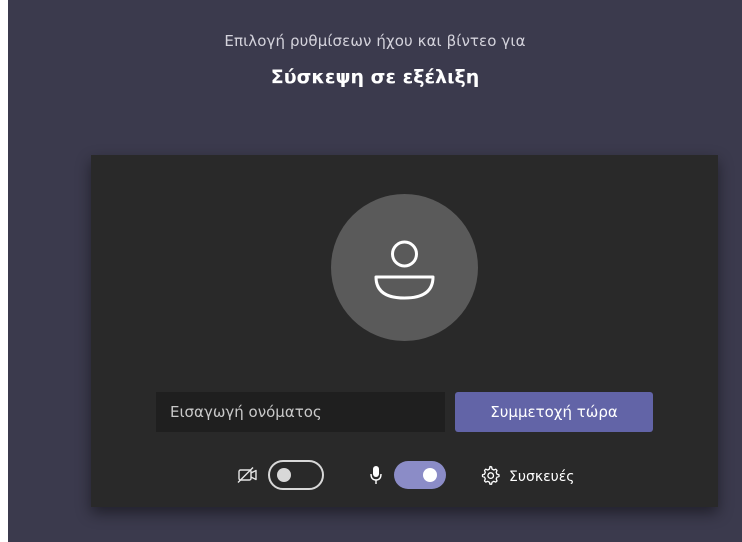  What do you see at coordinates (376, 477) in the screenshot?
I see `microphone-icon` at bounding box center [376, 477].